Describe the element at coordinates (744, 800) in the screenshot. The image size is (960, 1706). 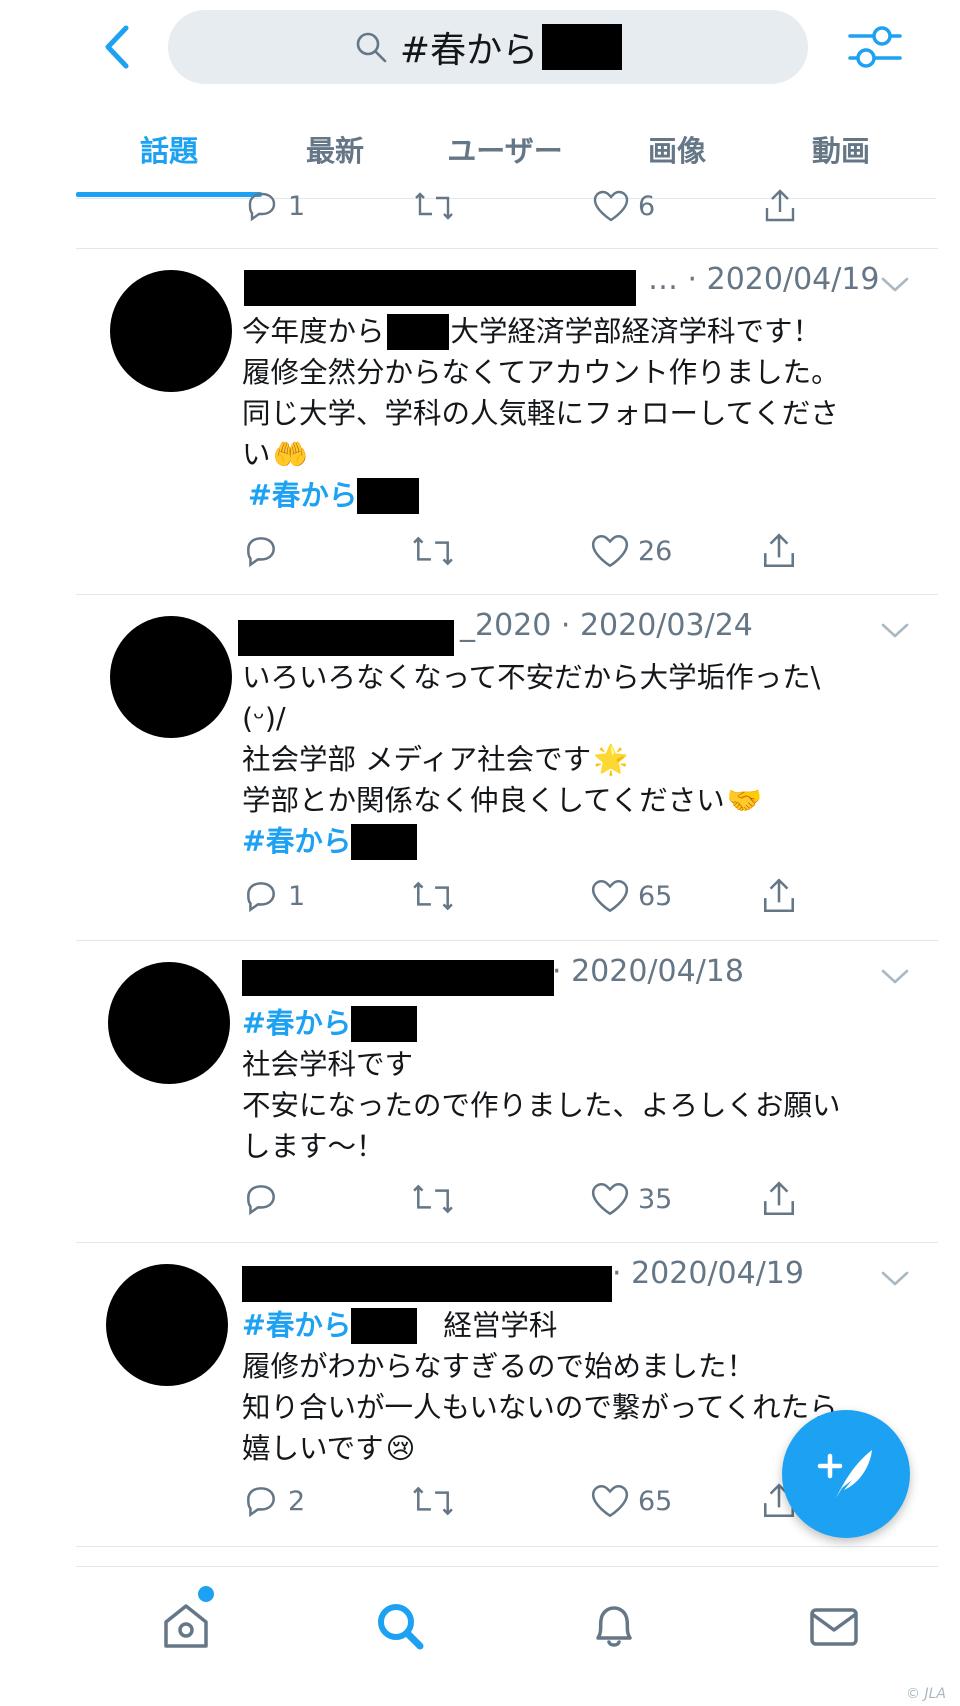
I see `emoji: 🤝` at that location.